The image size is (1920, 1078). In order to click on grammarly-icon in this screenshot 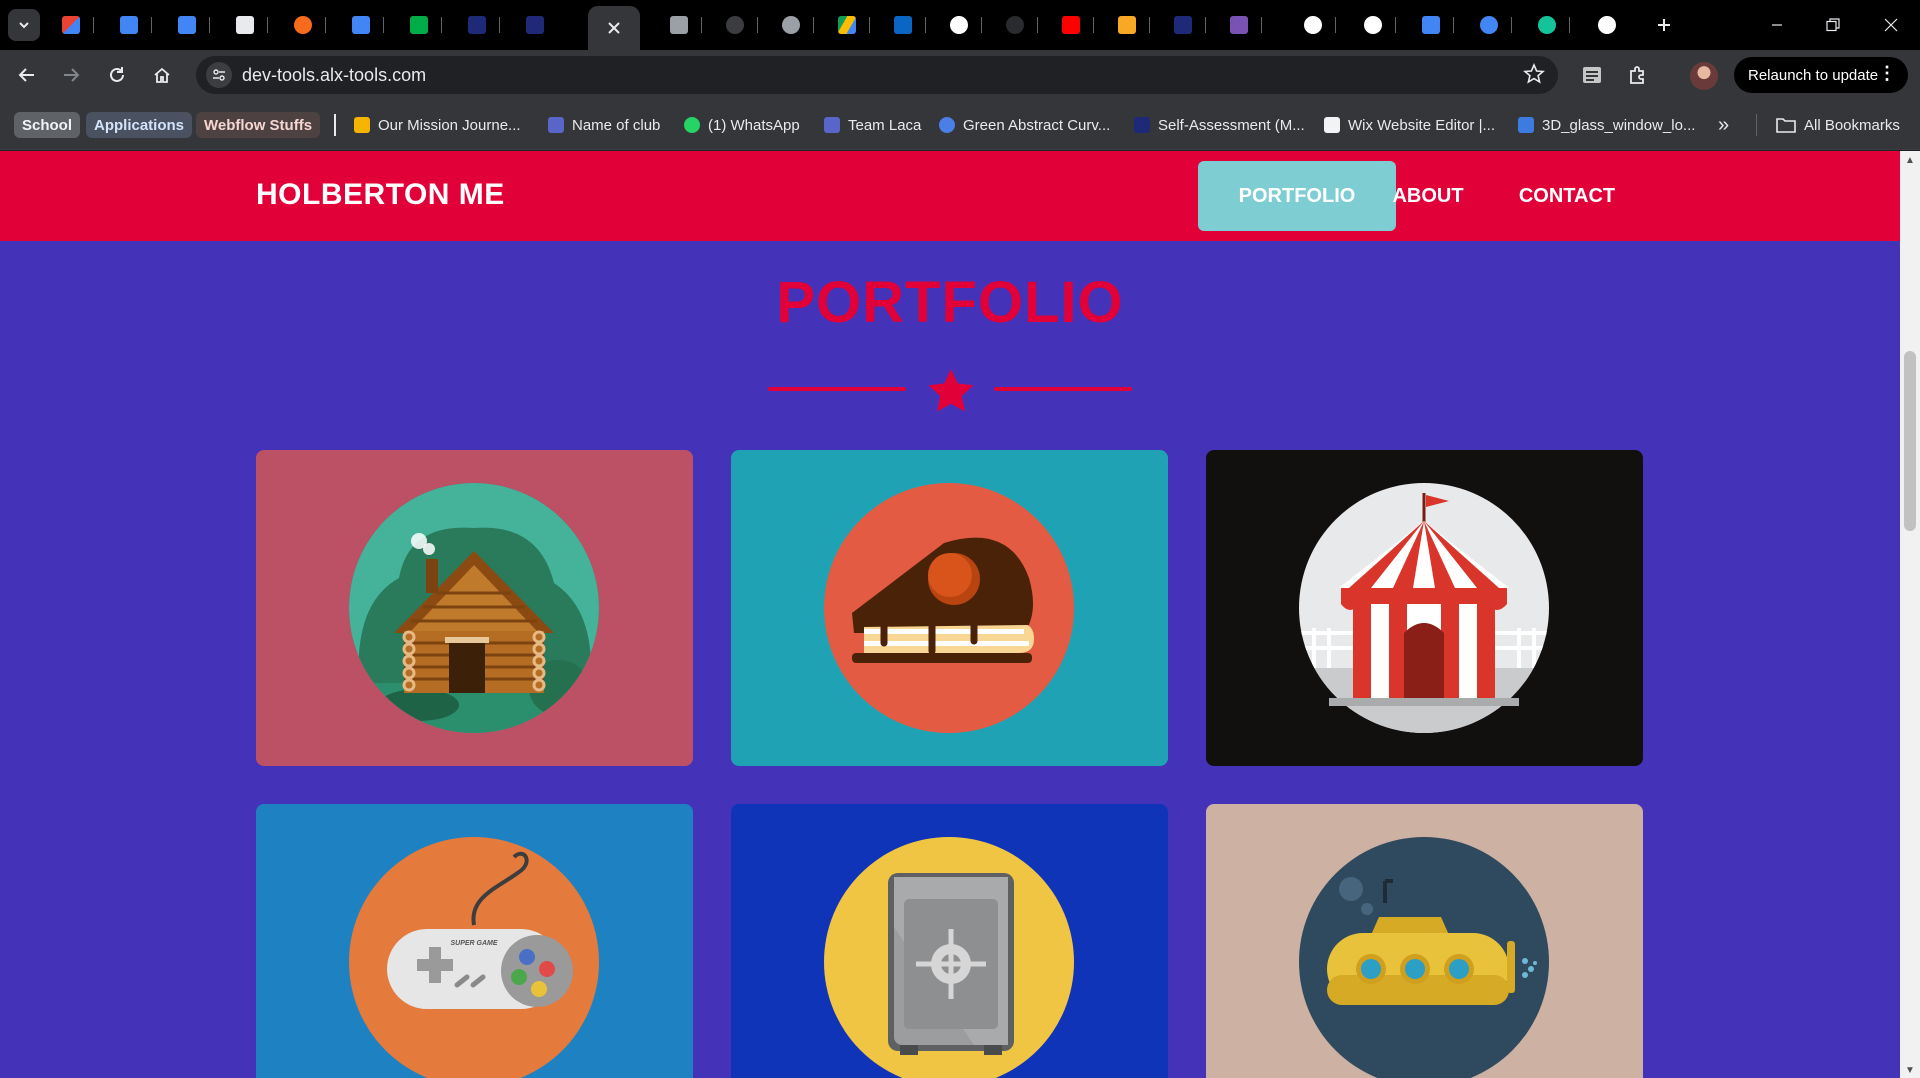, I will do `click(1547, 25)`.